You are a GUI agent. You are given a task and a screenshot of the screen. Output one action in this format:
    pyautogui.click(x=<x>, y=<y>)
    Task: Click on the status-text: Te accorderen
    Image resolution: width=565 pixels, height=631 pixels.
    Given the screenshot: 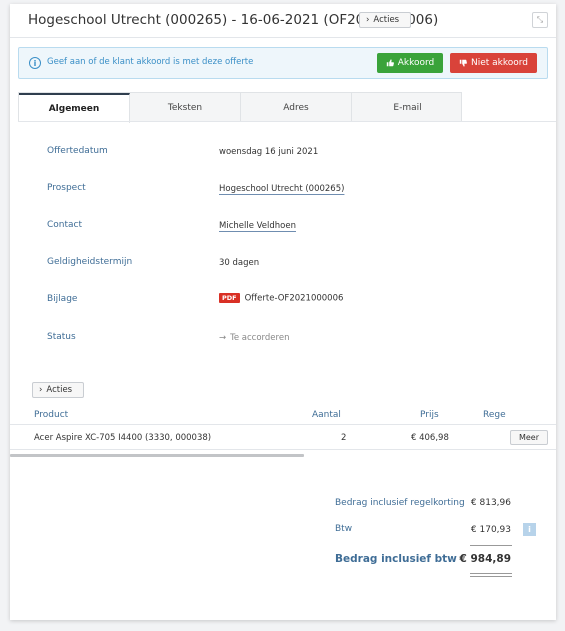 What is the action you would take?
    pyautogui.click(x=260, y=338)
    